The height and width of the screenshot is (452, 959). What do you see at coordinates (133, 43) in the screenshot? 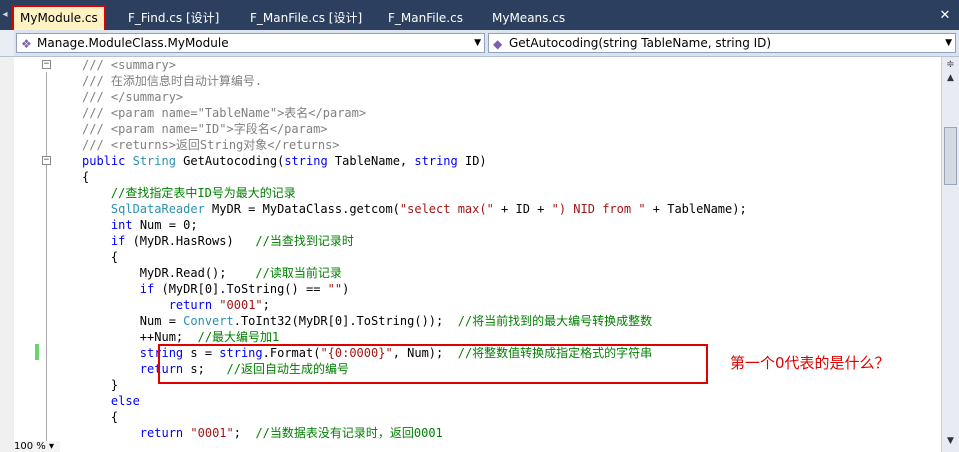
I see `class-dropdown-value: Manage.ModuleClass.MyModule` at bounding box center [133, 43].